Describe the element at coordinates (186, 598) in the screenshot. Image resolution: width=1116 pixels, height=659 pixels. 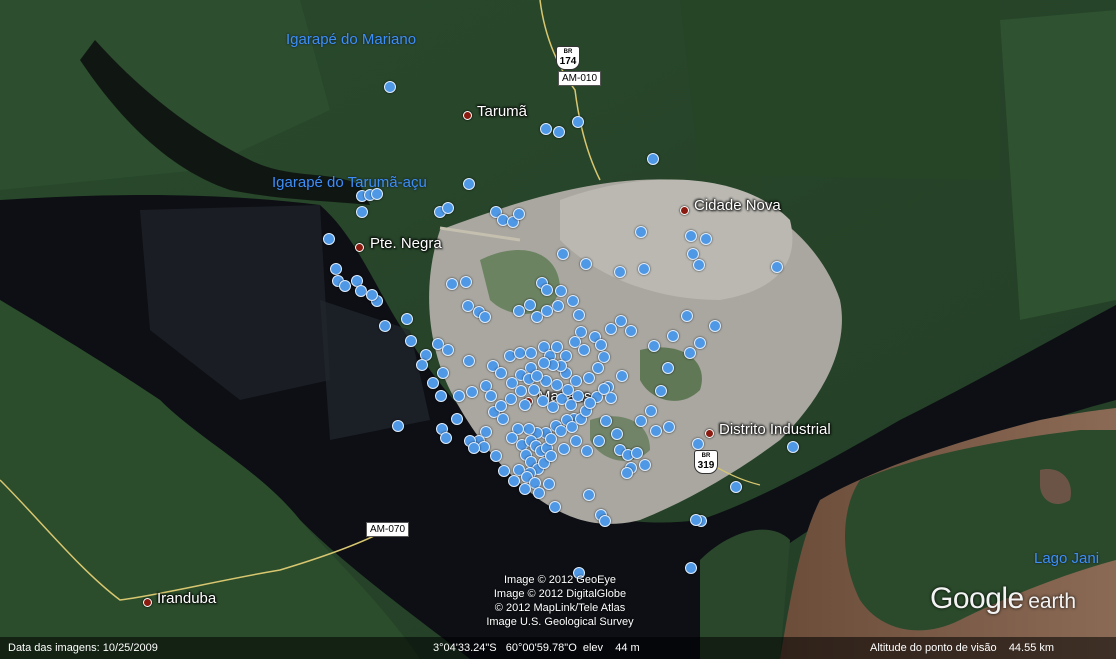
I see `place-label-iranduba: Iranduba` at that location.